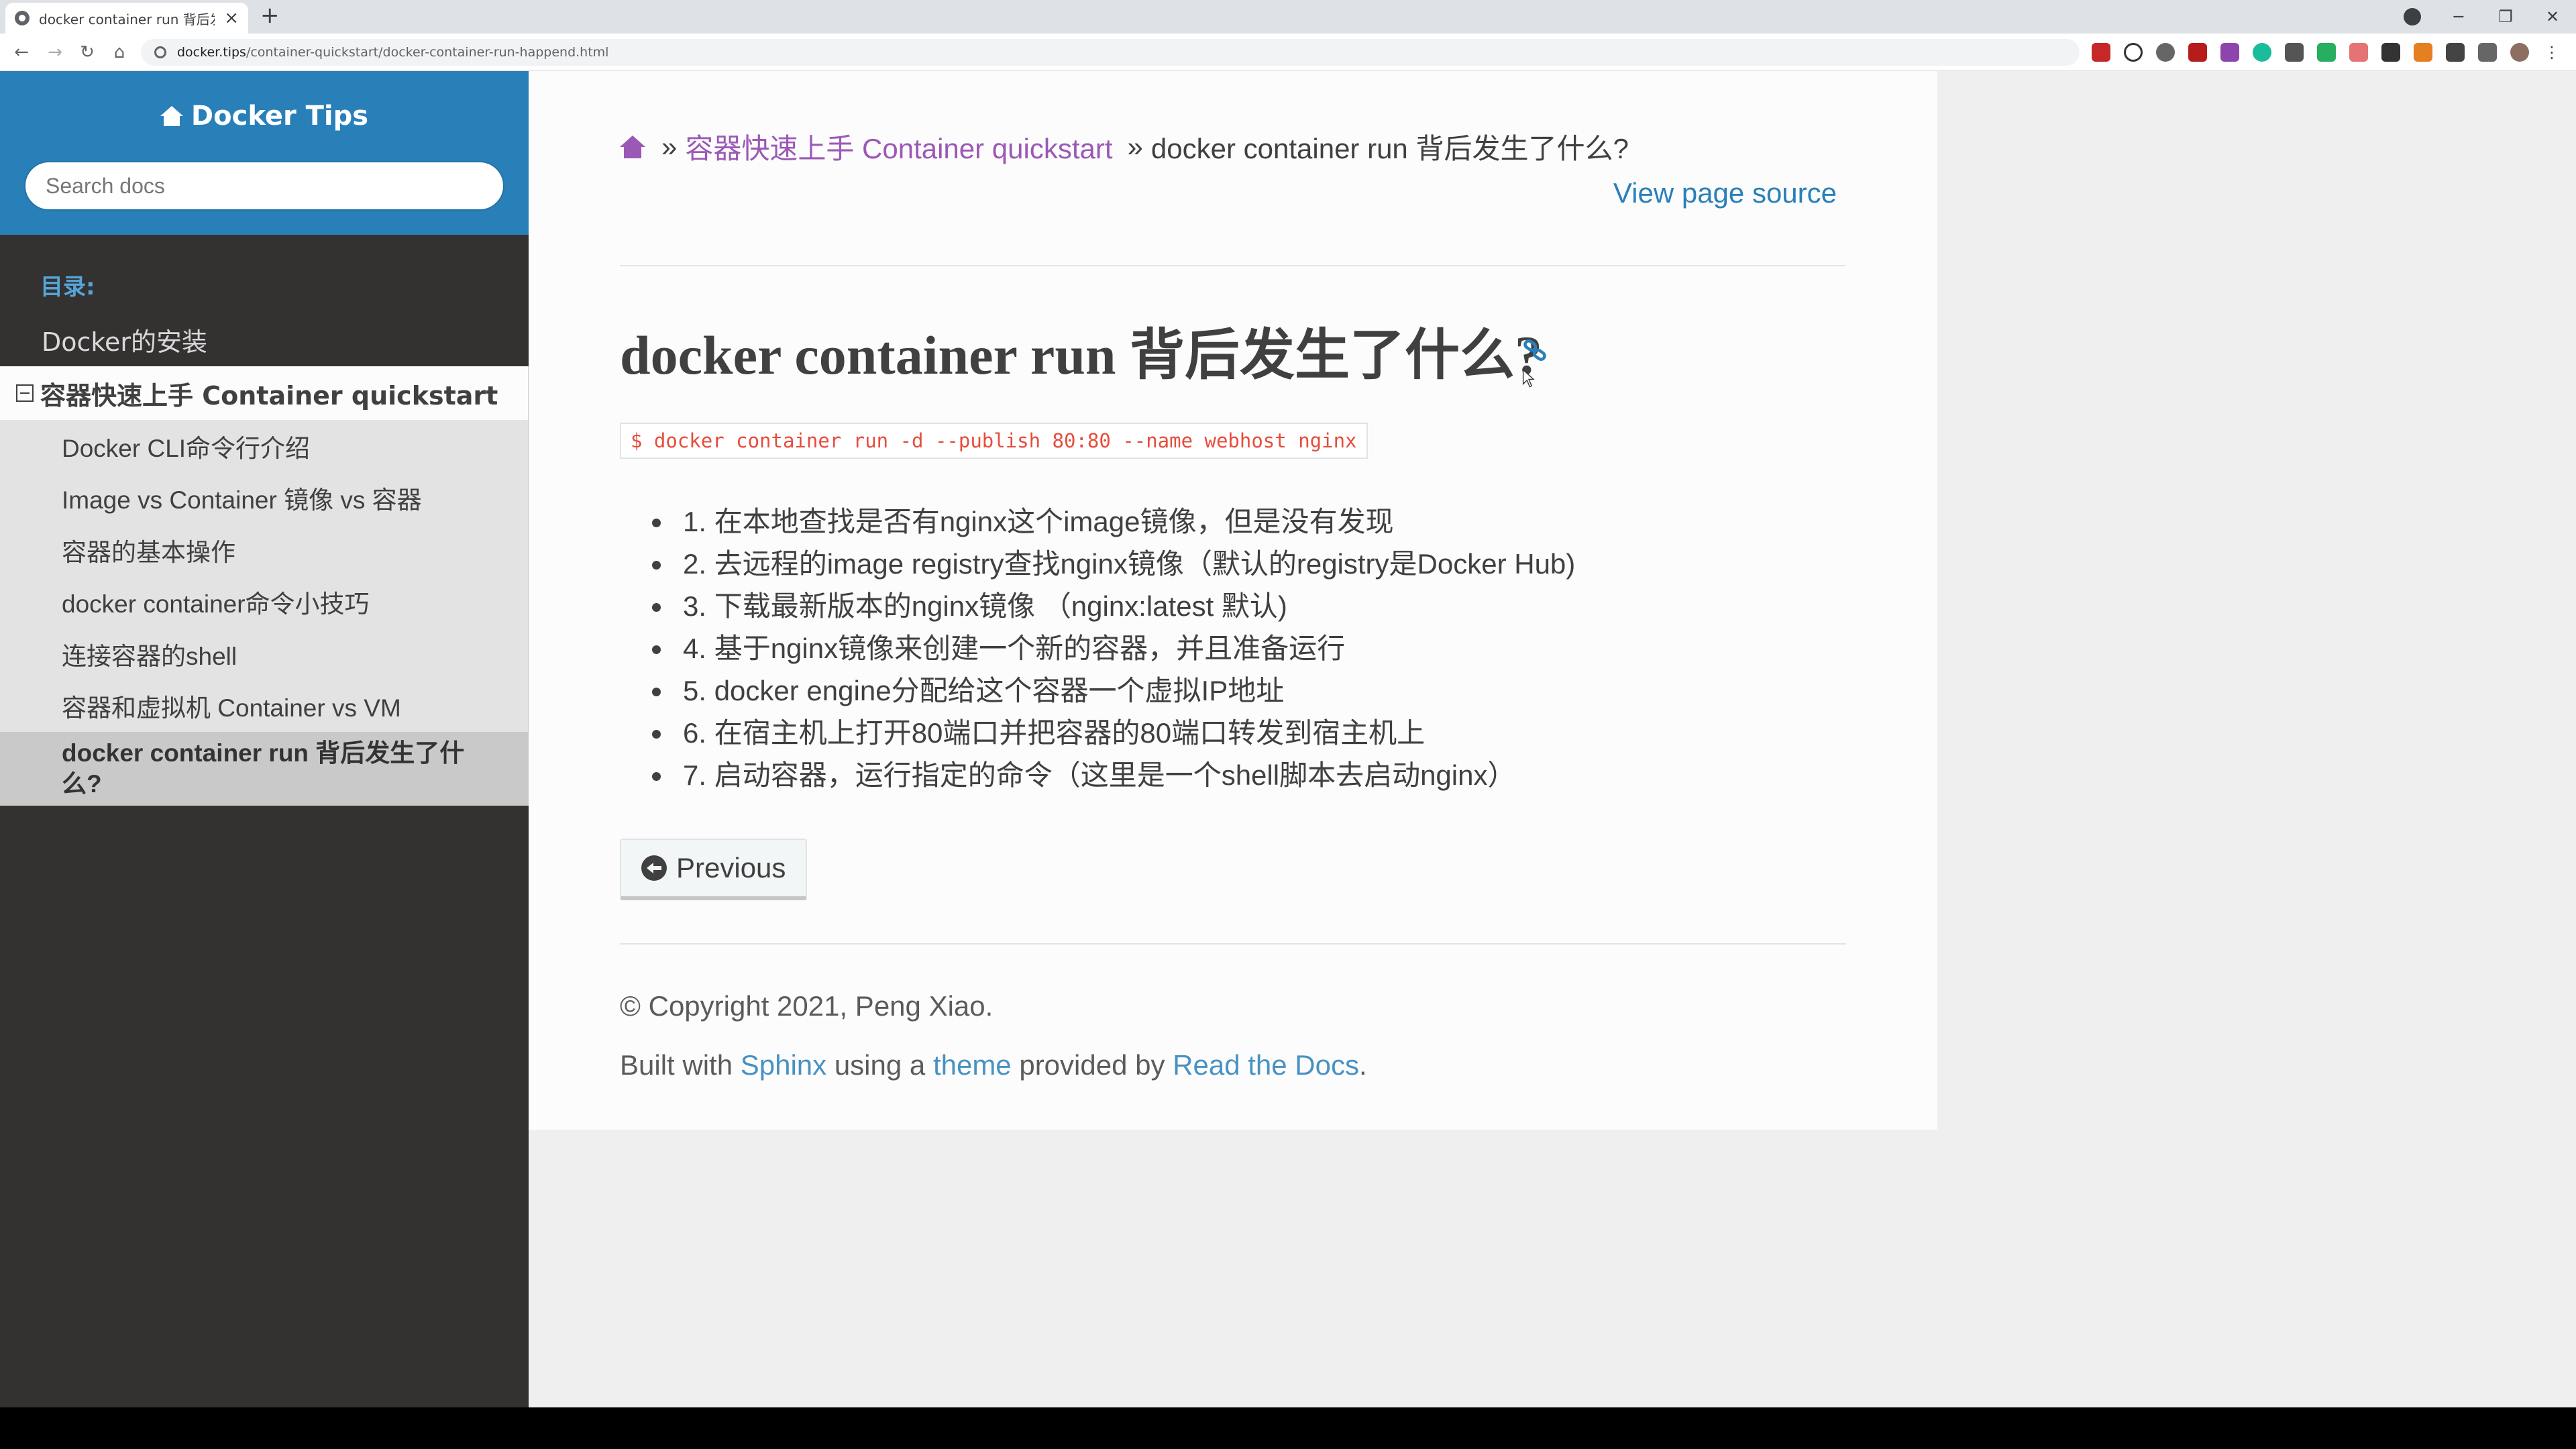 This screenshot has width=2576, height=1449. What do you see at coordinates (242, 500) in the screenshot?
I see `sidebar-subitem-label: Image vs Container 镜像 vs 容器` at bounding box center [242, 500].